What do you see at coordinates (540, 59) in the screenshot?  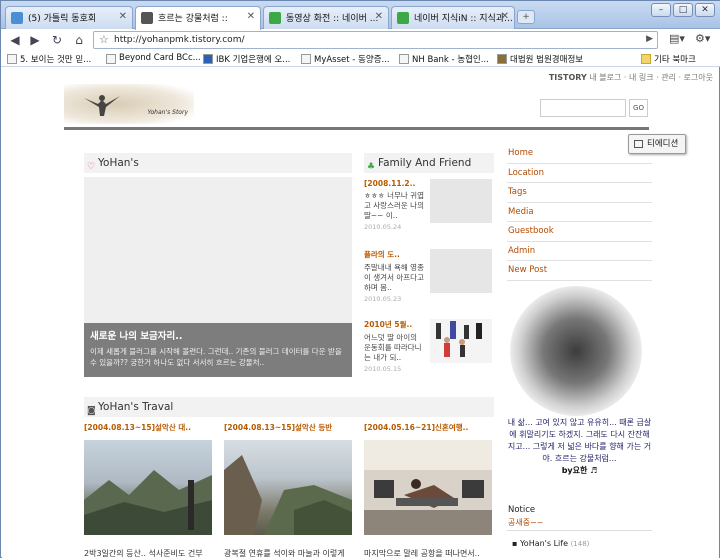 I see `bookmark-item: 대법원 법원경매정보` at bounding box center [540, 59].